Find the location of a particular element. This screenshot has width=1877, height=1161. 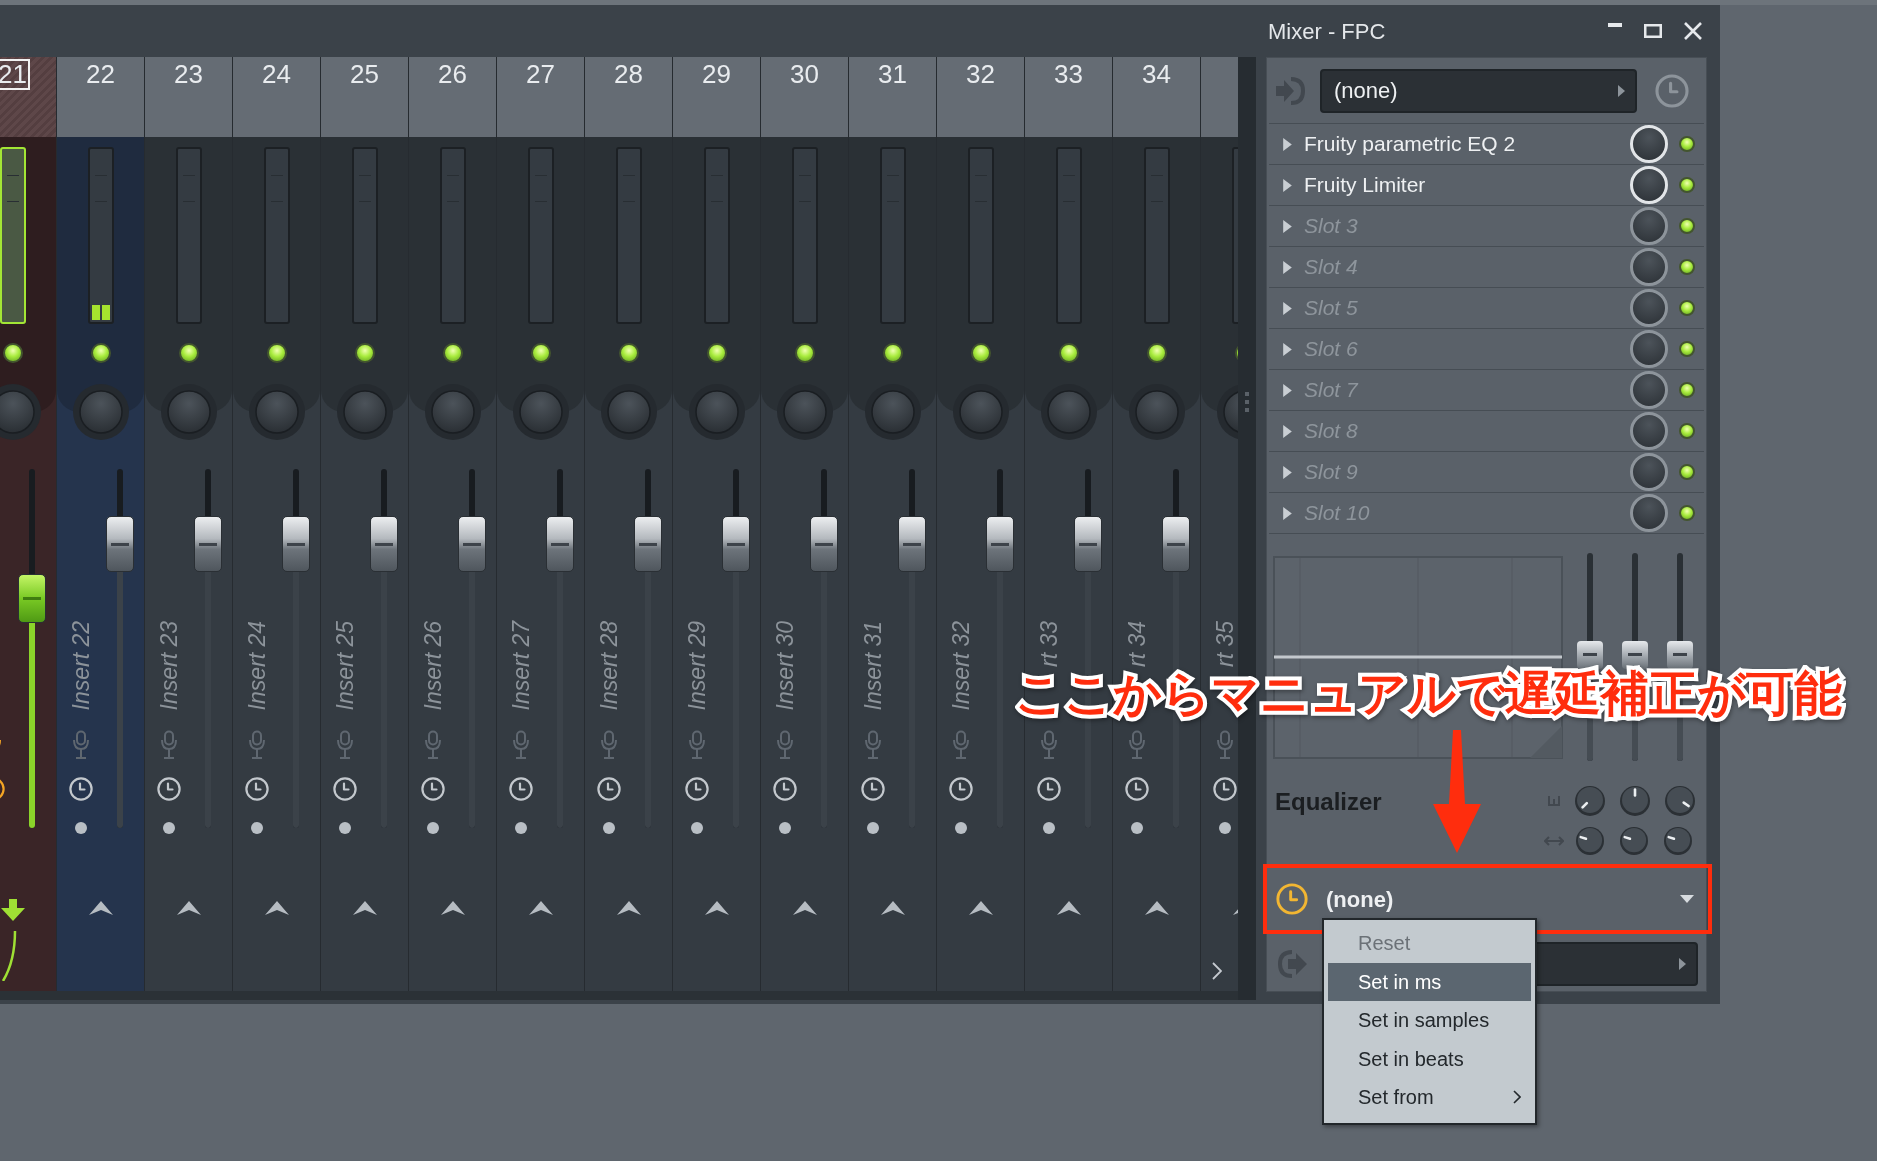

channel-header: 34 is located at coordinates (1156, 97).